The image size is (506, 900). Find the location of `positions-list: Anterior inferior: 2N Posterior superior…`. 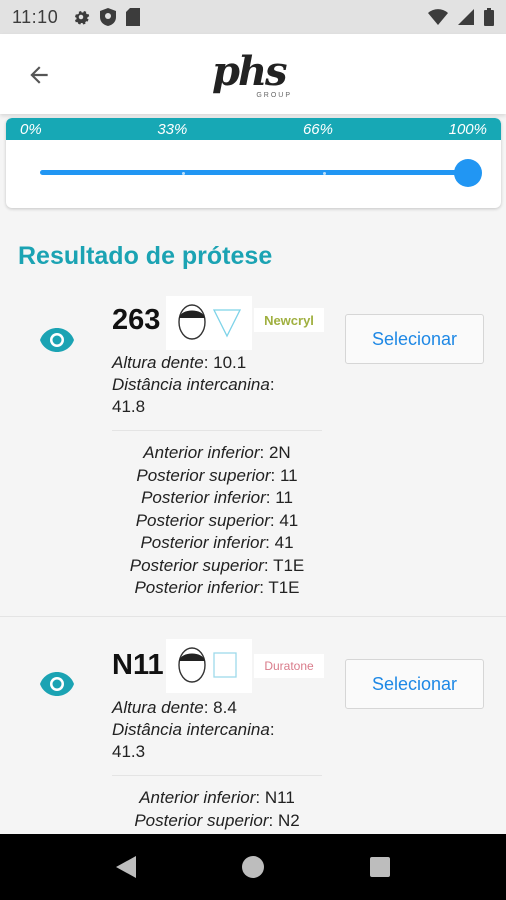

positions-list: Anterior inferior: 2N Posterior superior… is located at coordinates (217, 521).